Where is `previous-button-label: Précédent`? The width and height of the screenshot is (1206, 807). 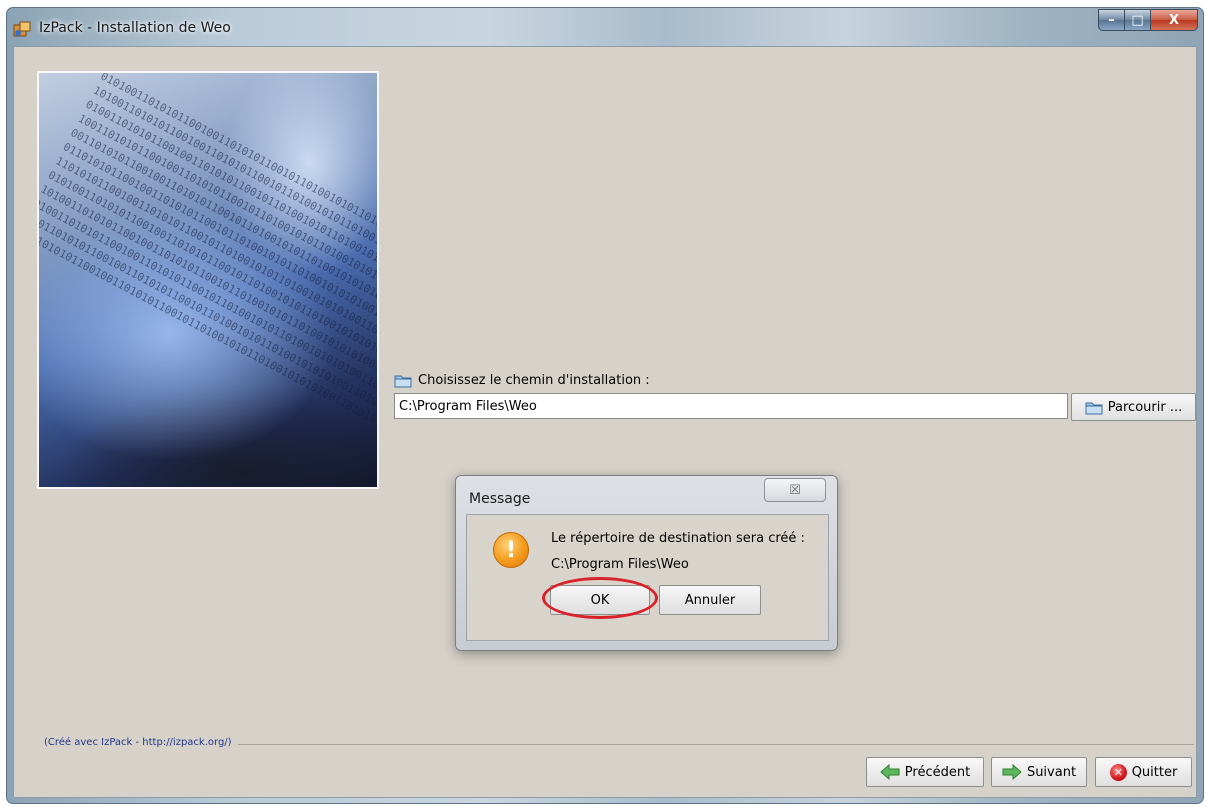
previous-button-label: Précédent is located at coordinates (937, 772).